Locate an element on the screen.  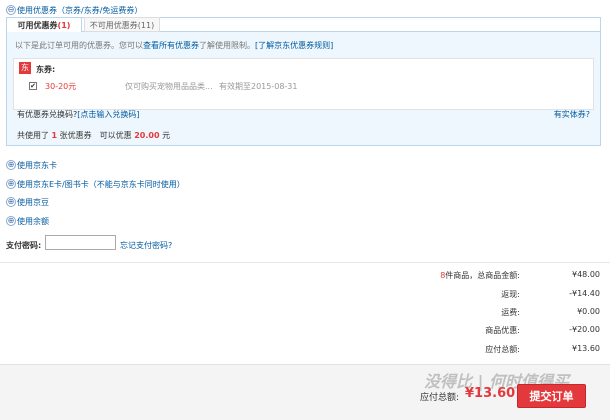
coupon-checkbox: ✔ is located at coordinates (33, 86).